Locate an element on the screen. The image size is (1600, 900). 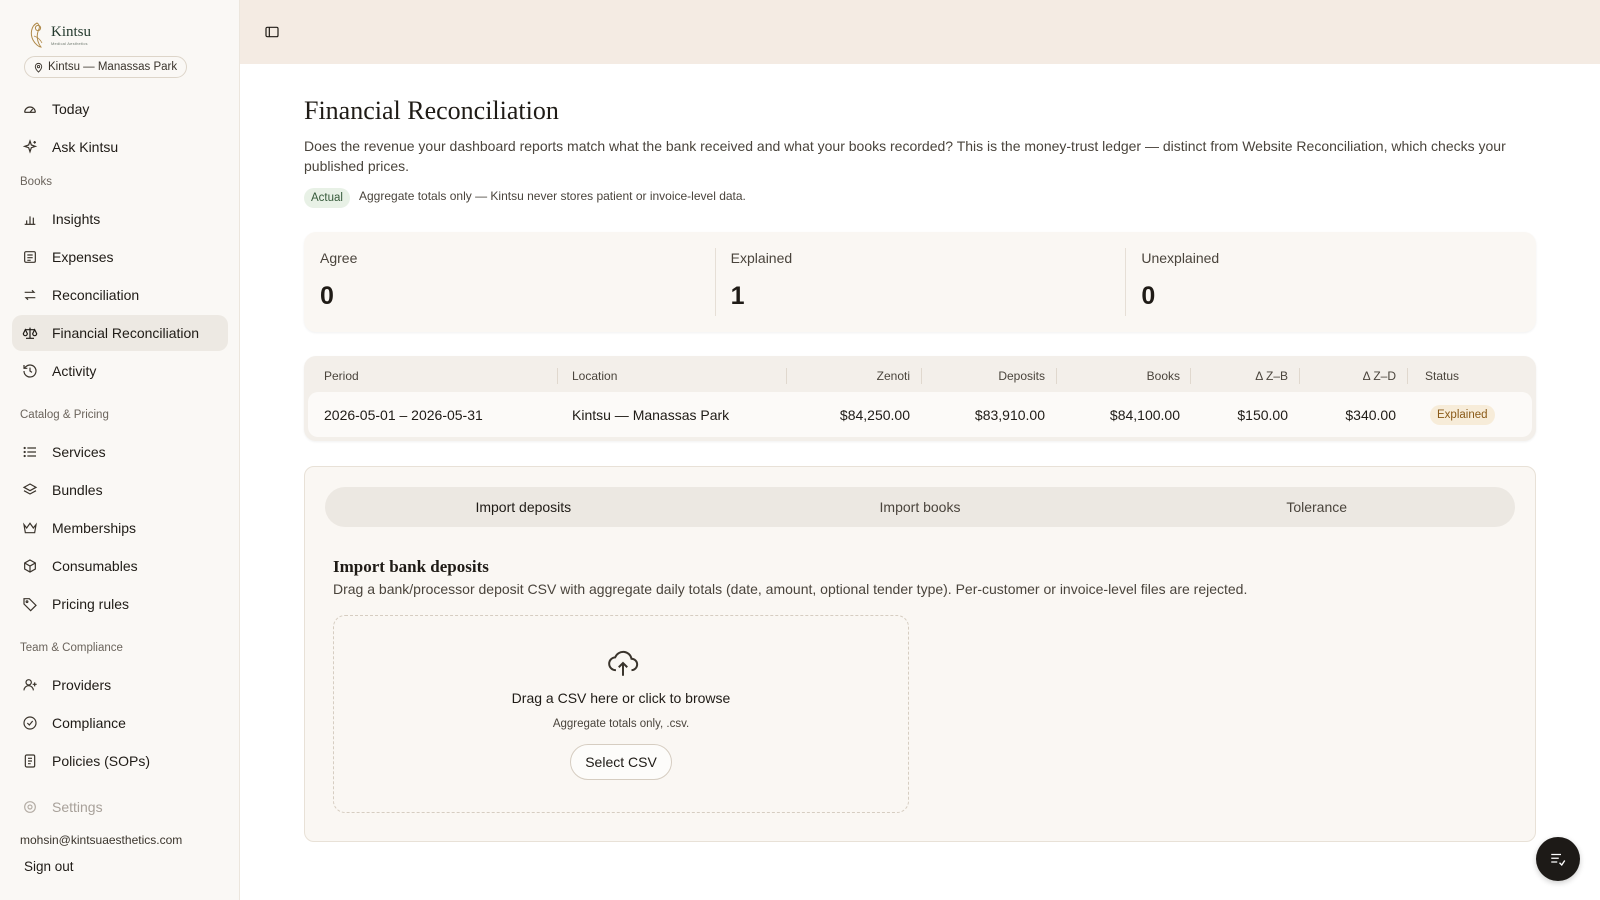
nav-item-services: Services is located at coordinates (120, 452).